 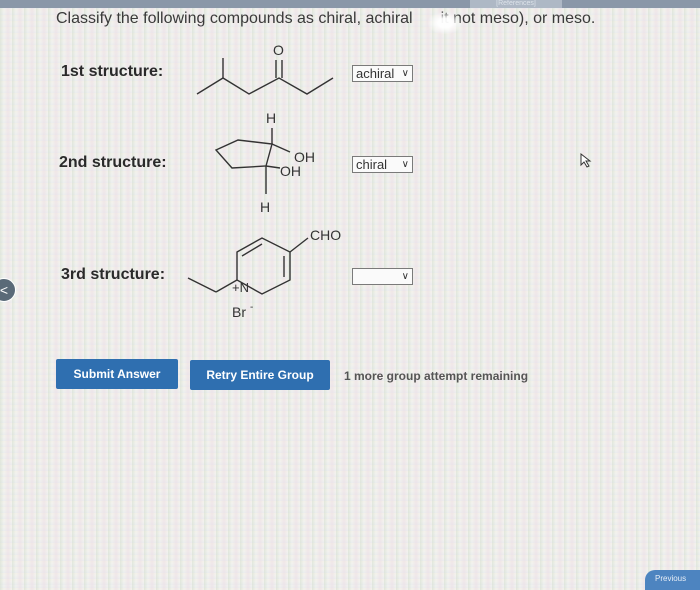 I want to click on aldehyde-group: CHO, so click(x=325, y=235).